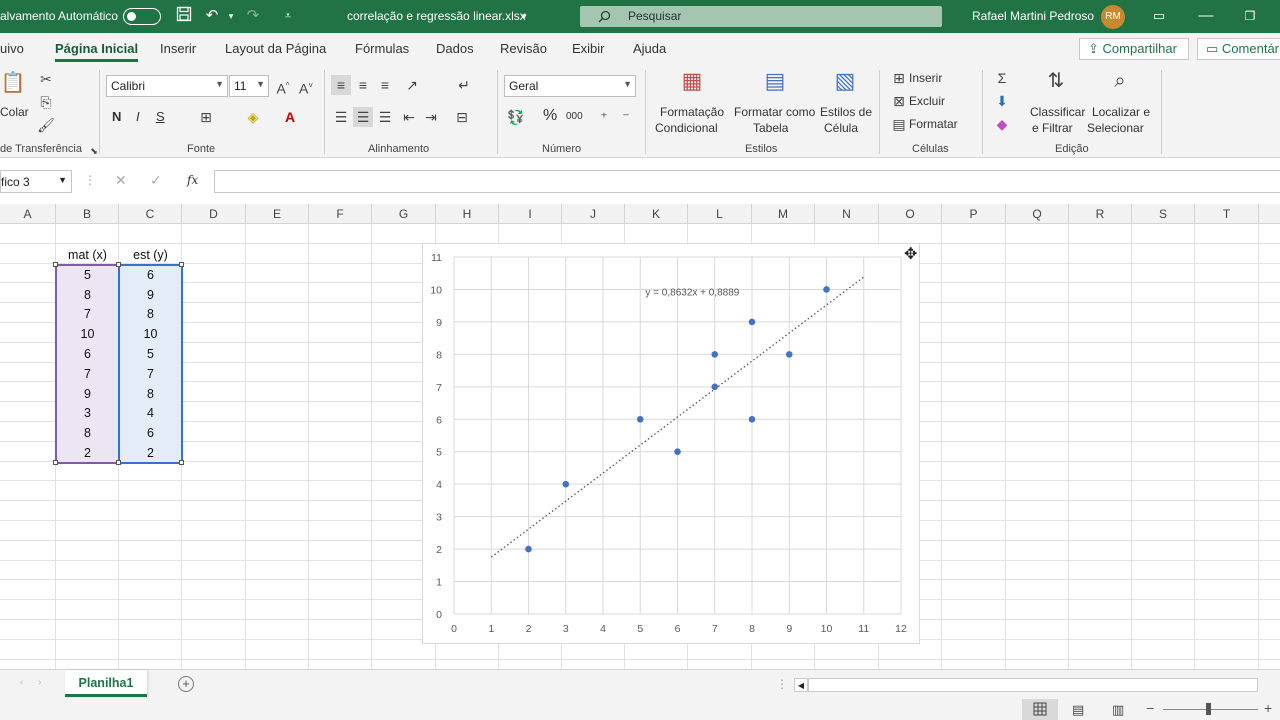 This screenshot has height=720, width=1280. What do you see at coordinates (87, 255) in the screenshot?
I see `table-header: mat (x)` at bounding box center [87, 255].